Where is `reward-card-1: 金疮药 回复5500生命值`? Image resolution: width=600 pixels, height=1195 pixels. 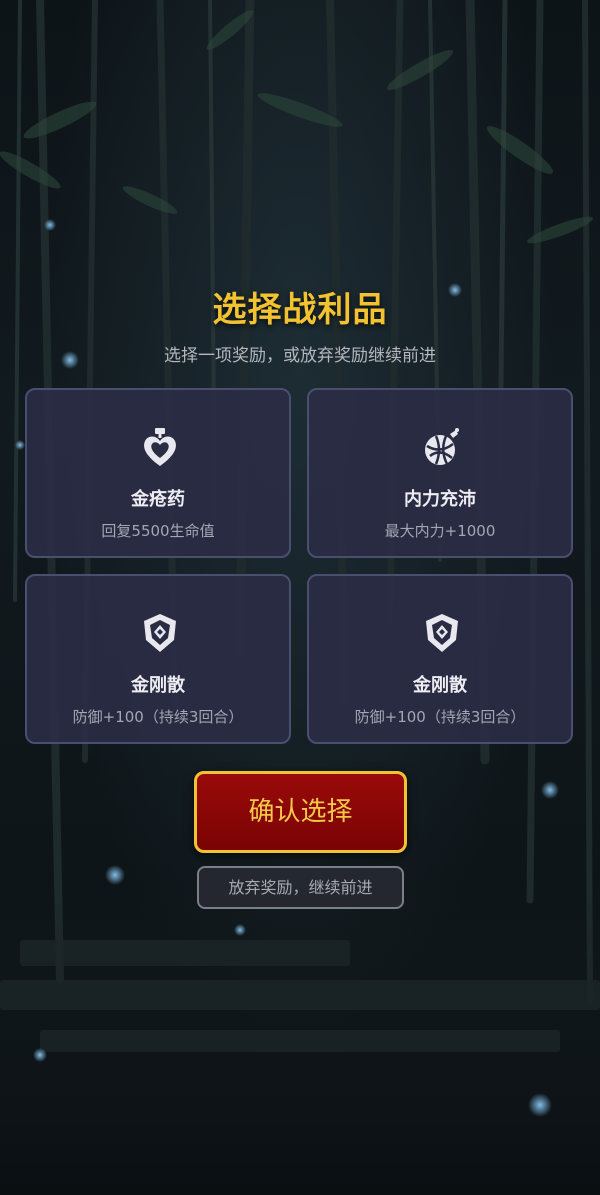 reward-card-1: 金疮药 回复5500生命值 is located at coordinates (158, 473).